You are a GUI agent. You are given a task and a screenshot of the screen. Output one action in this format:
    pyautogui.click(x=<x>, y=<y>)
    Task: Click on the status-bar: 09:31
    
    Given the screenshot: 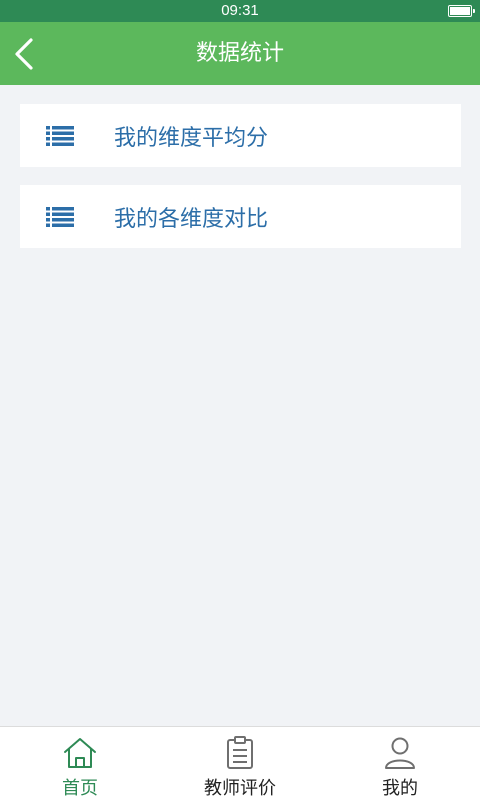 What is the action you would take?
    pyautogui.click(x=240, y=11)
    